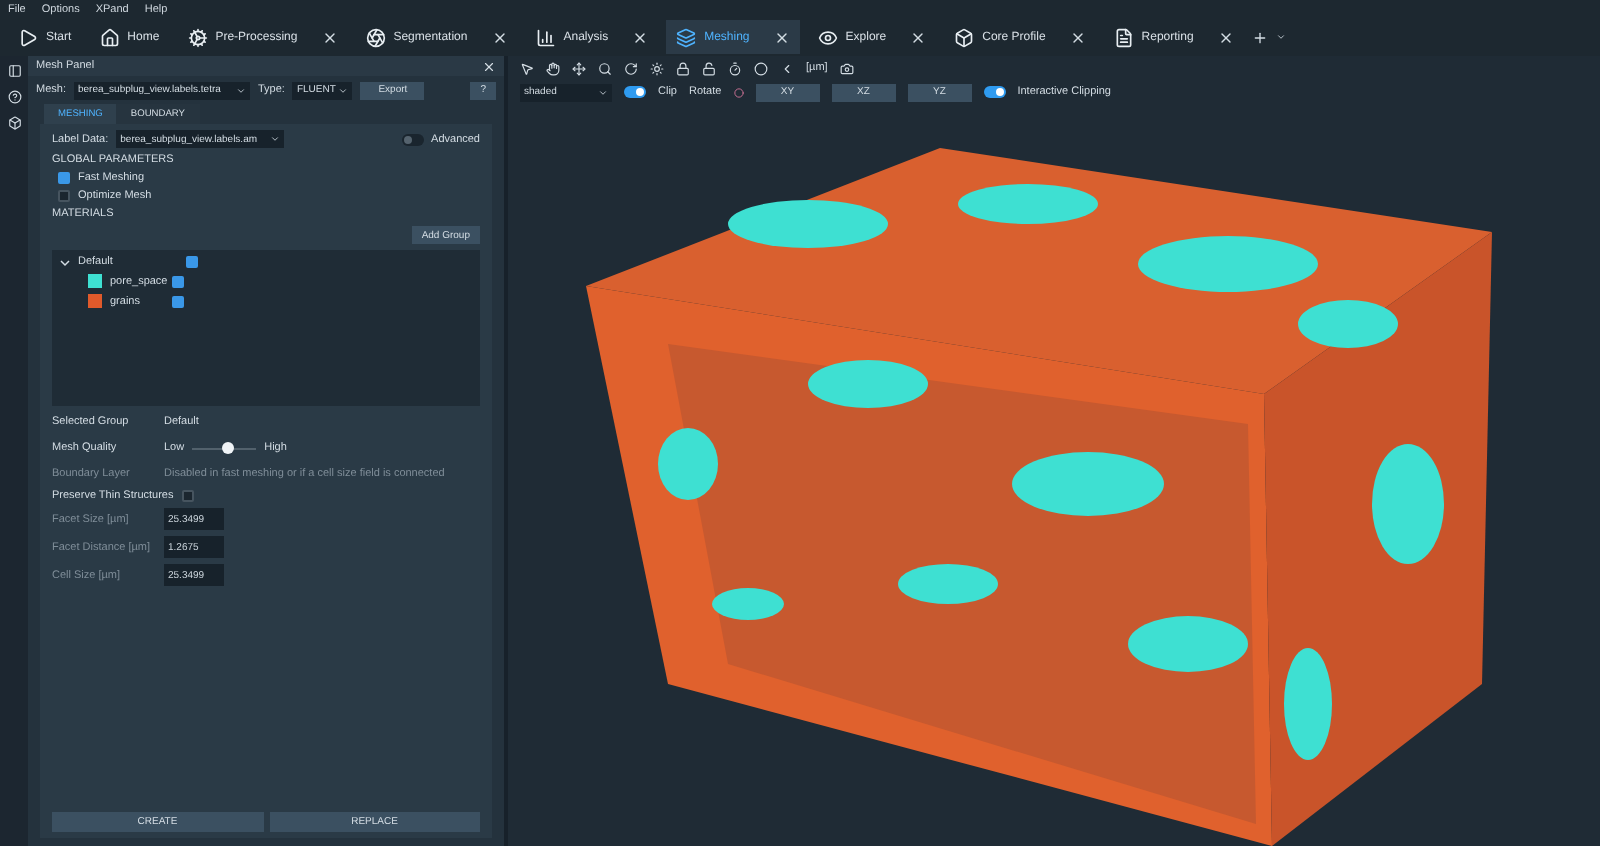 The image size is (1600, 846). Describe the element at coordinates (412, 139) in the screenshot. I see `advanced-toggle` at that location.